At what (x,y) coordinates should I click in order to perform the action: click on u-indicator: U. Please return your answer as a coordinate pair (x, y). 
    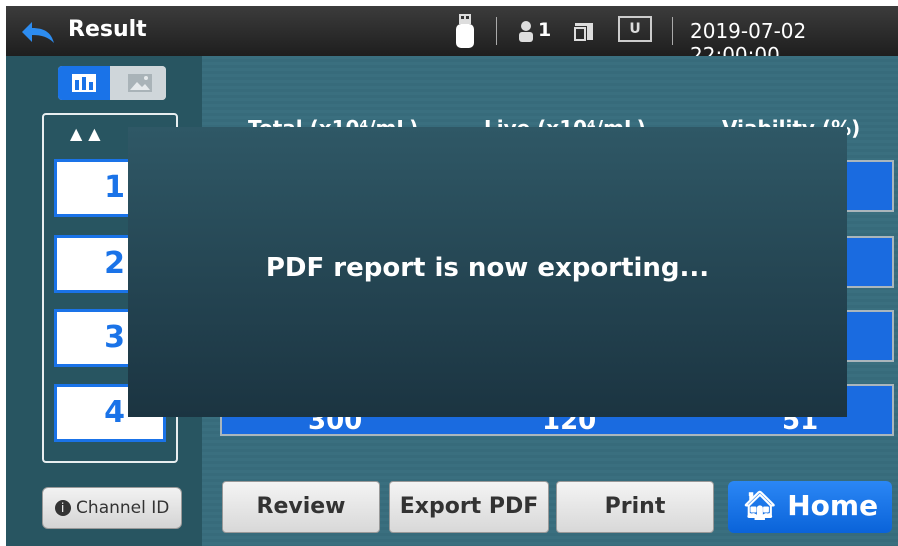
    Looking at the image, I should click on (635, 29).